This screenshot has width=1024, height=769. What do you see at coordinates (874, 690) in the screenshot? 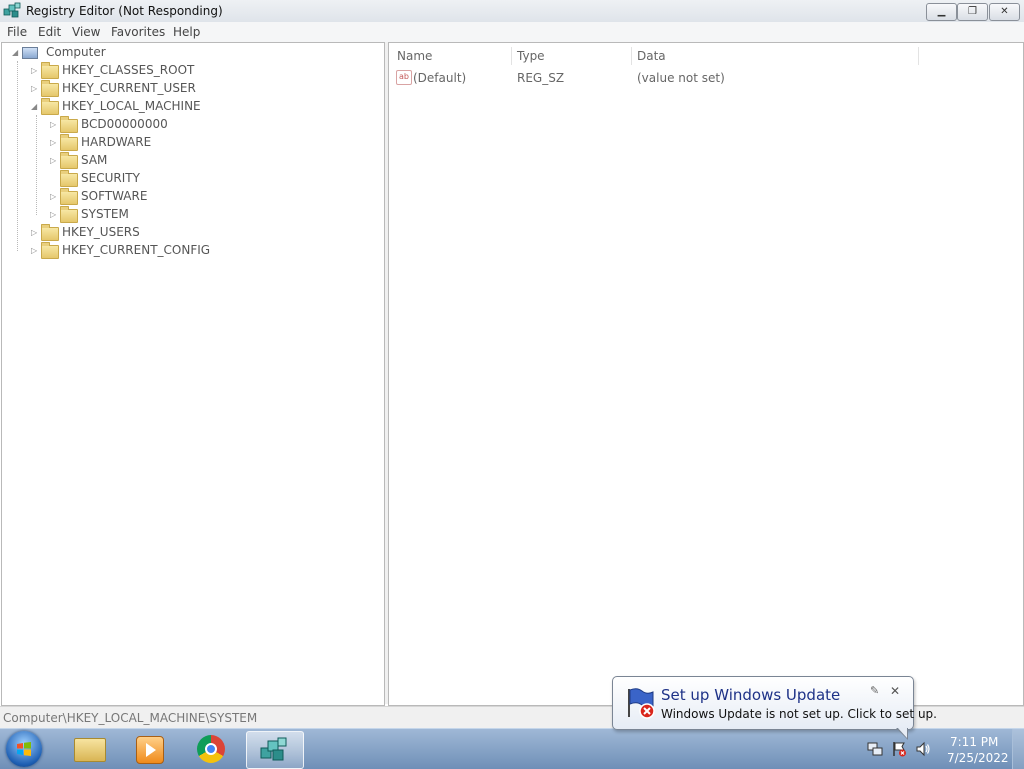
I see `settings-wrench-icon: ✎` at bounding box center [874, 690].